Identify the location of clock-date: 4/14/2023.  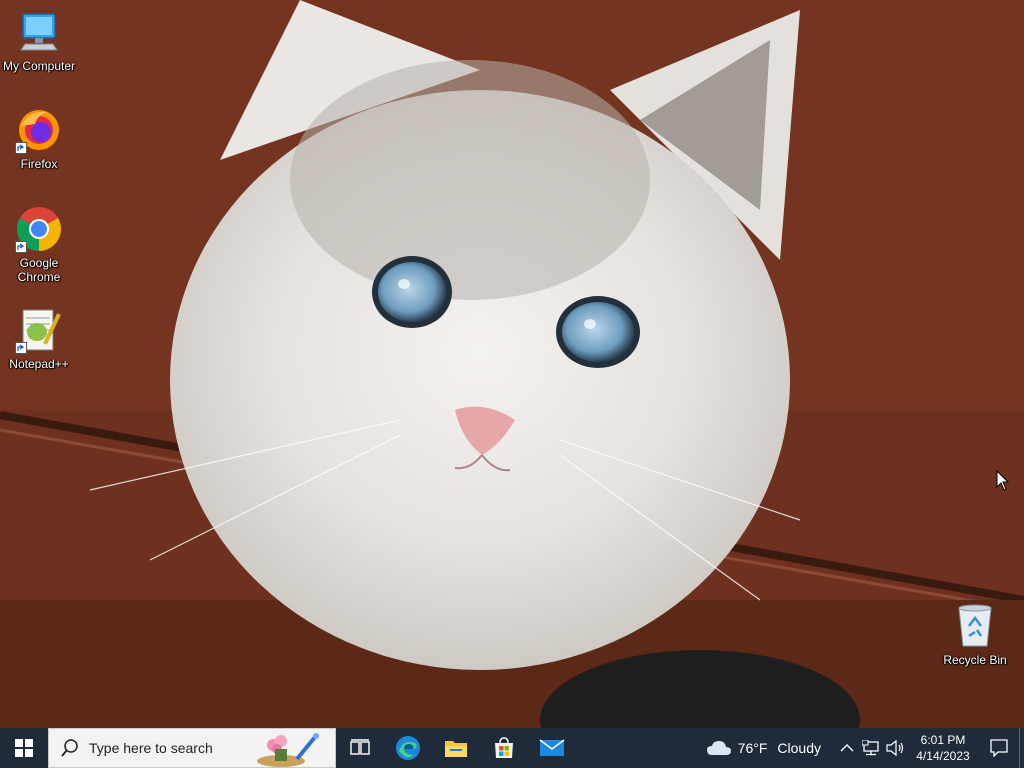
(943, 756).